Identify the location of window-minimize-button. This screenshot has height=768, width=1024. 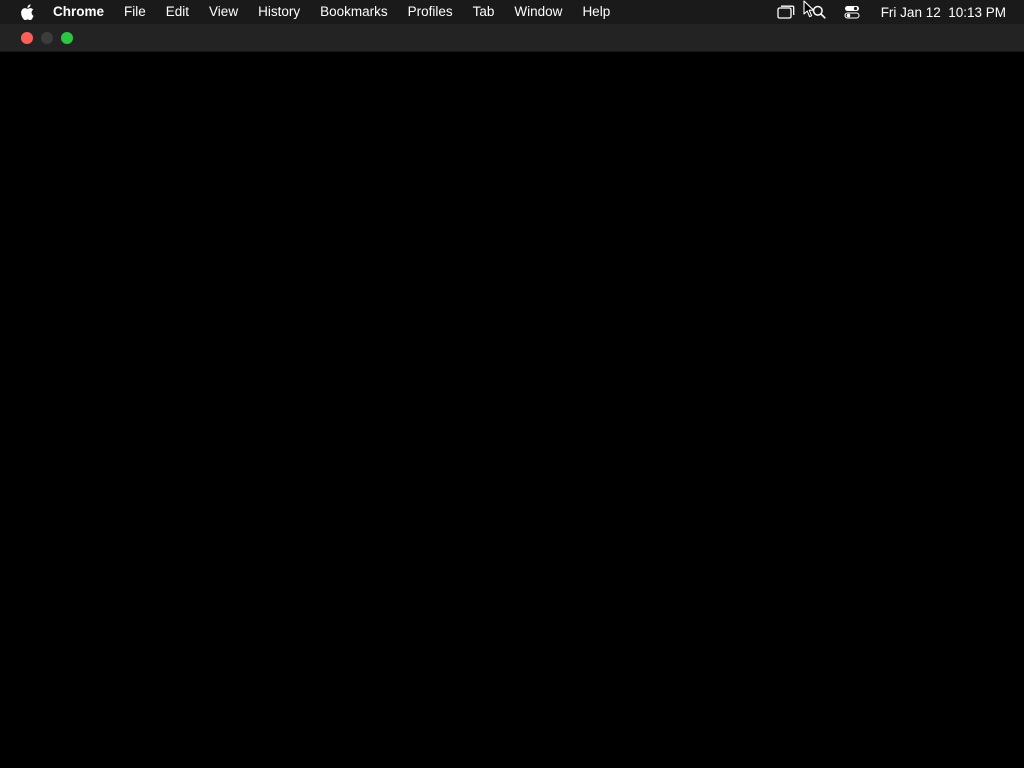
(47, 38).